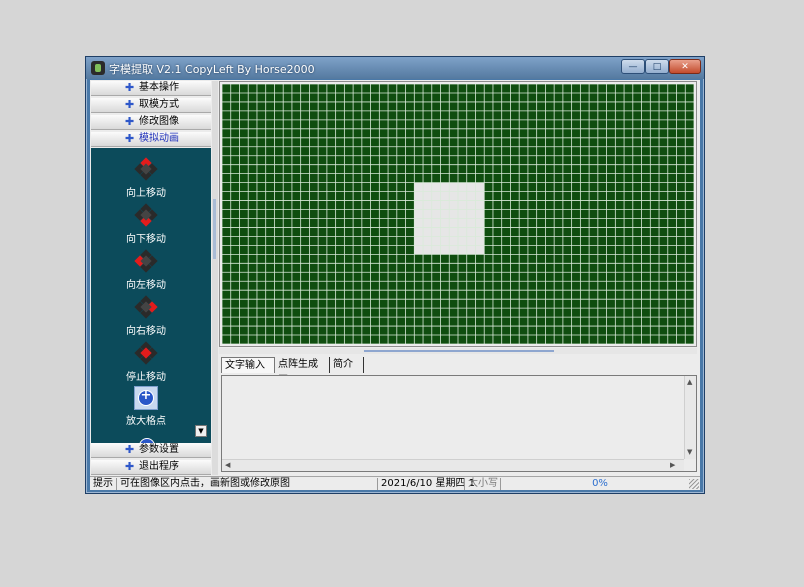  Describe the element at coordinates (246, 484) in the screenshot. I see `status-message: 可在图像区内点击，画新图或修改原图` at that location.